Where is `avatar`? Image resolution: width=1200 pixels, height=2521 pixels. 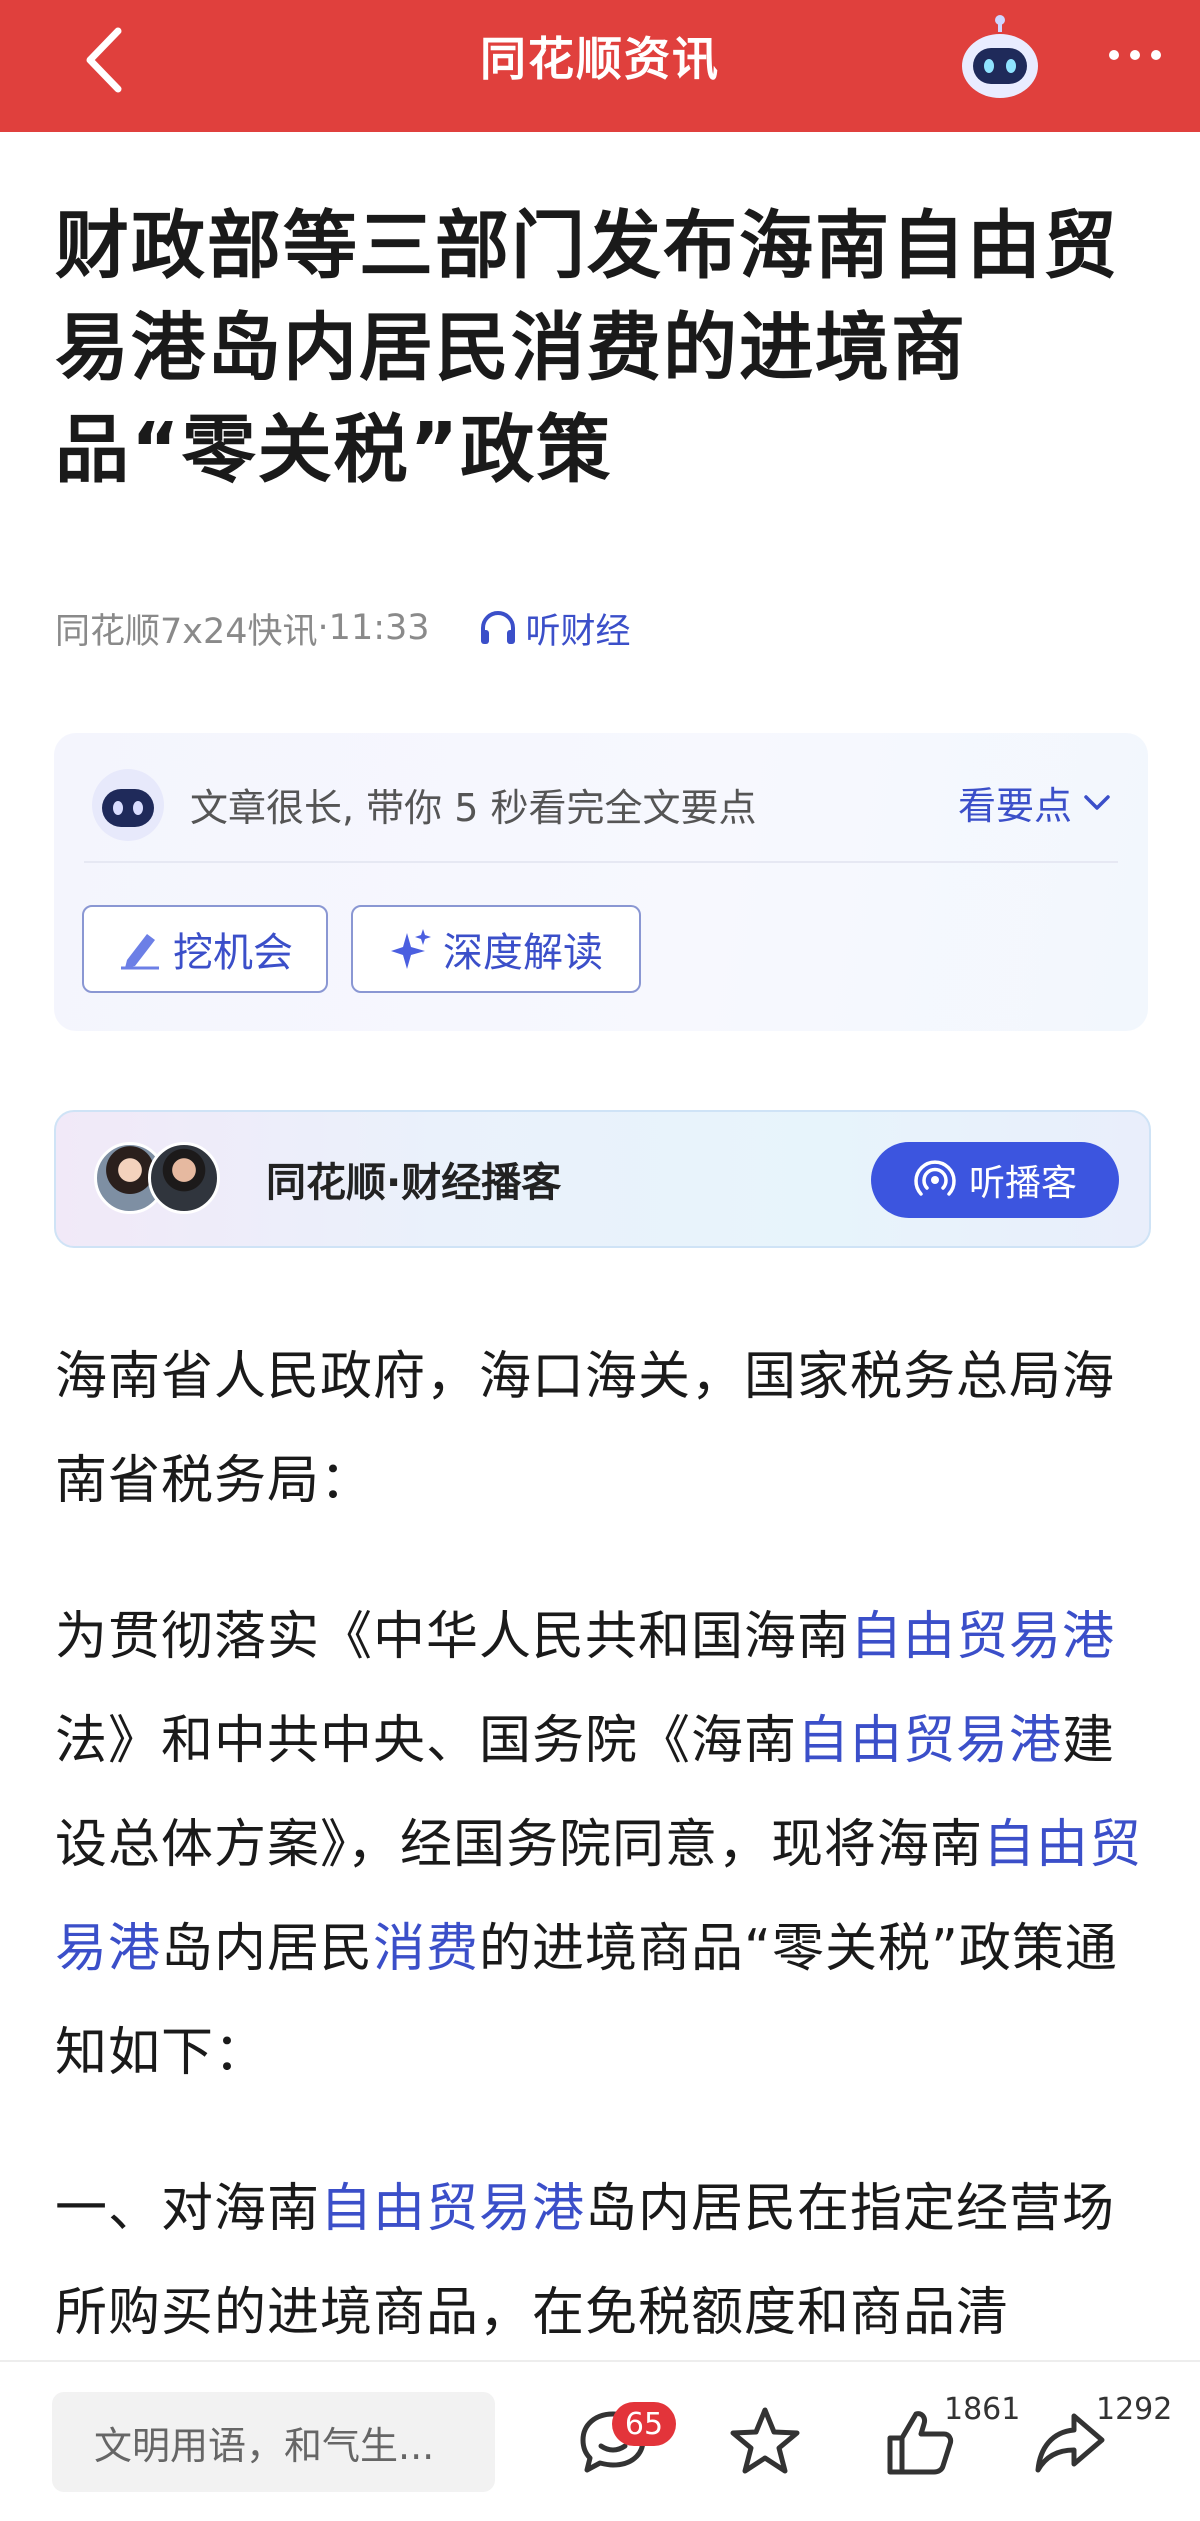
avatar is located at coordinates (184, 1178).